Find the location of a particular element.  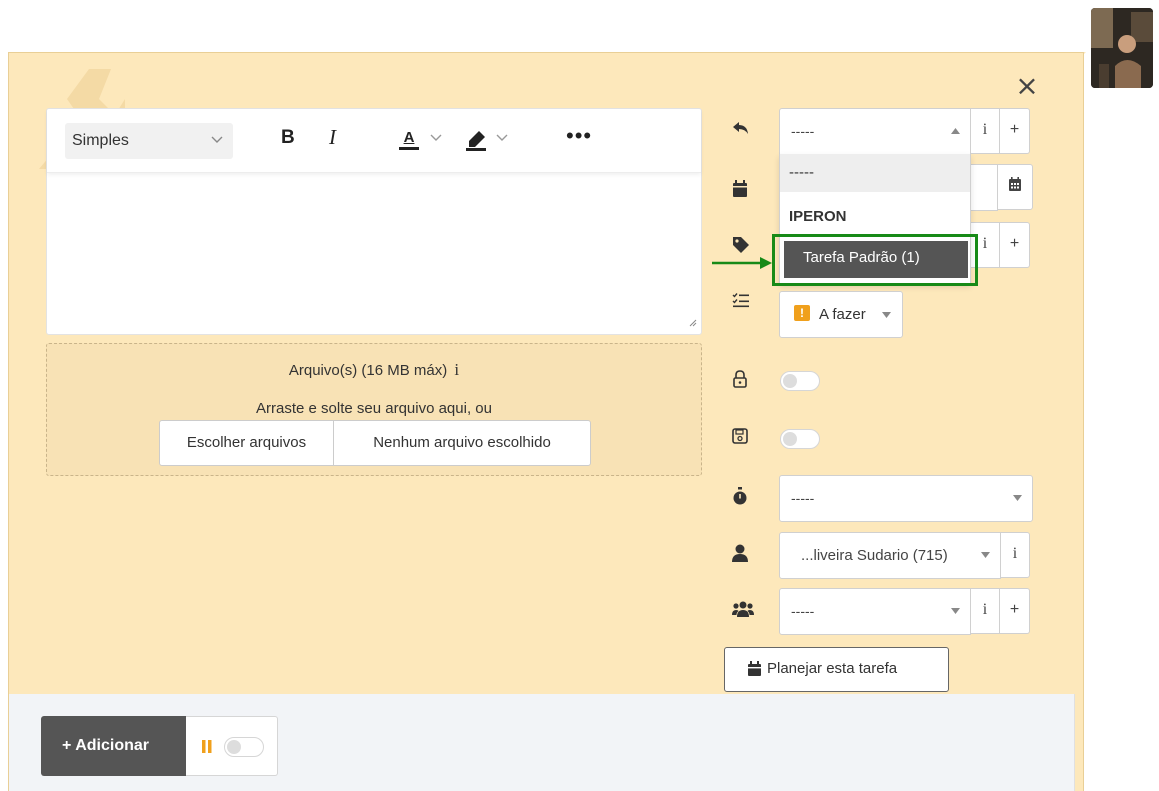

highlight-annotation-box is located at coordinates (875, 260).